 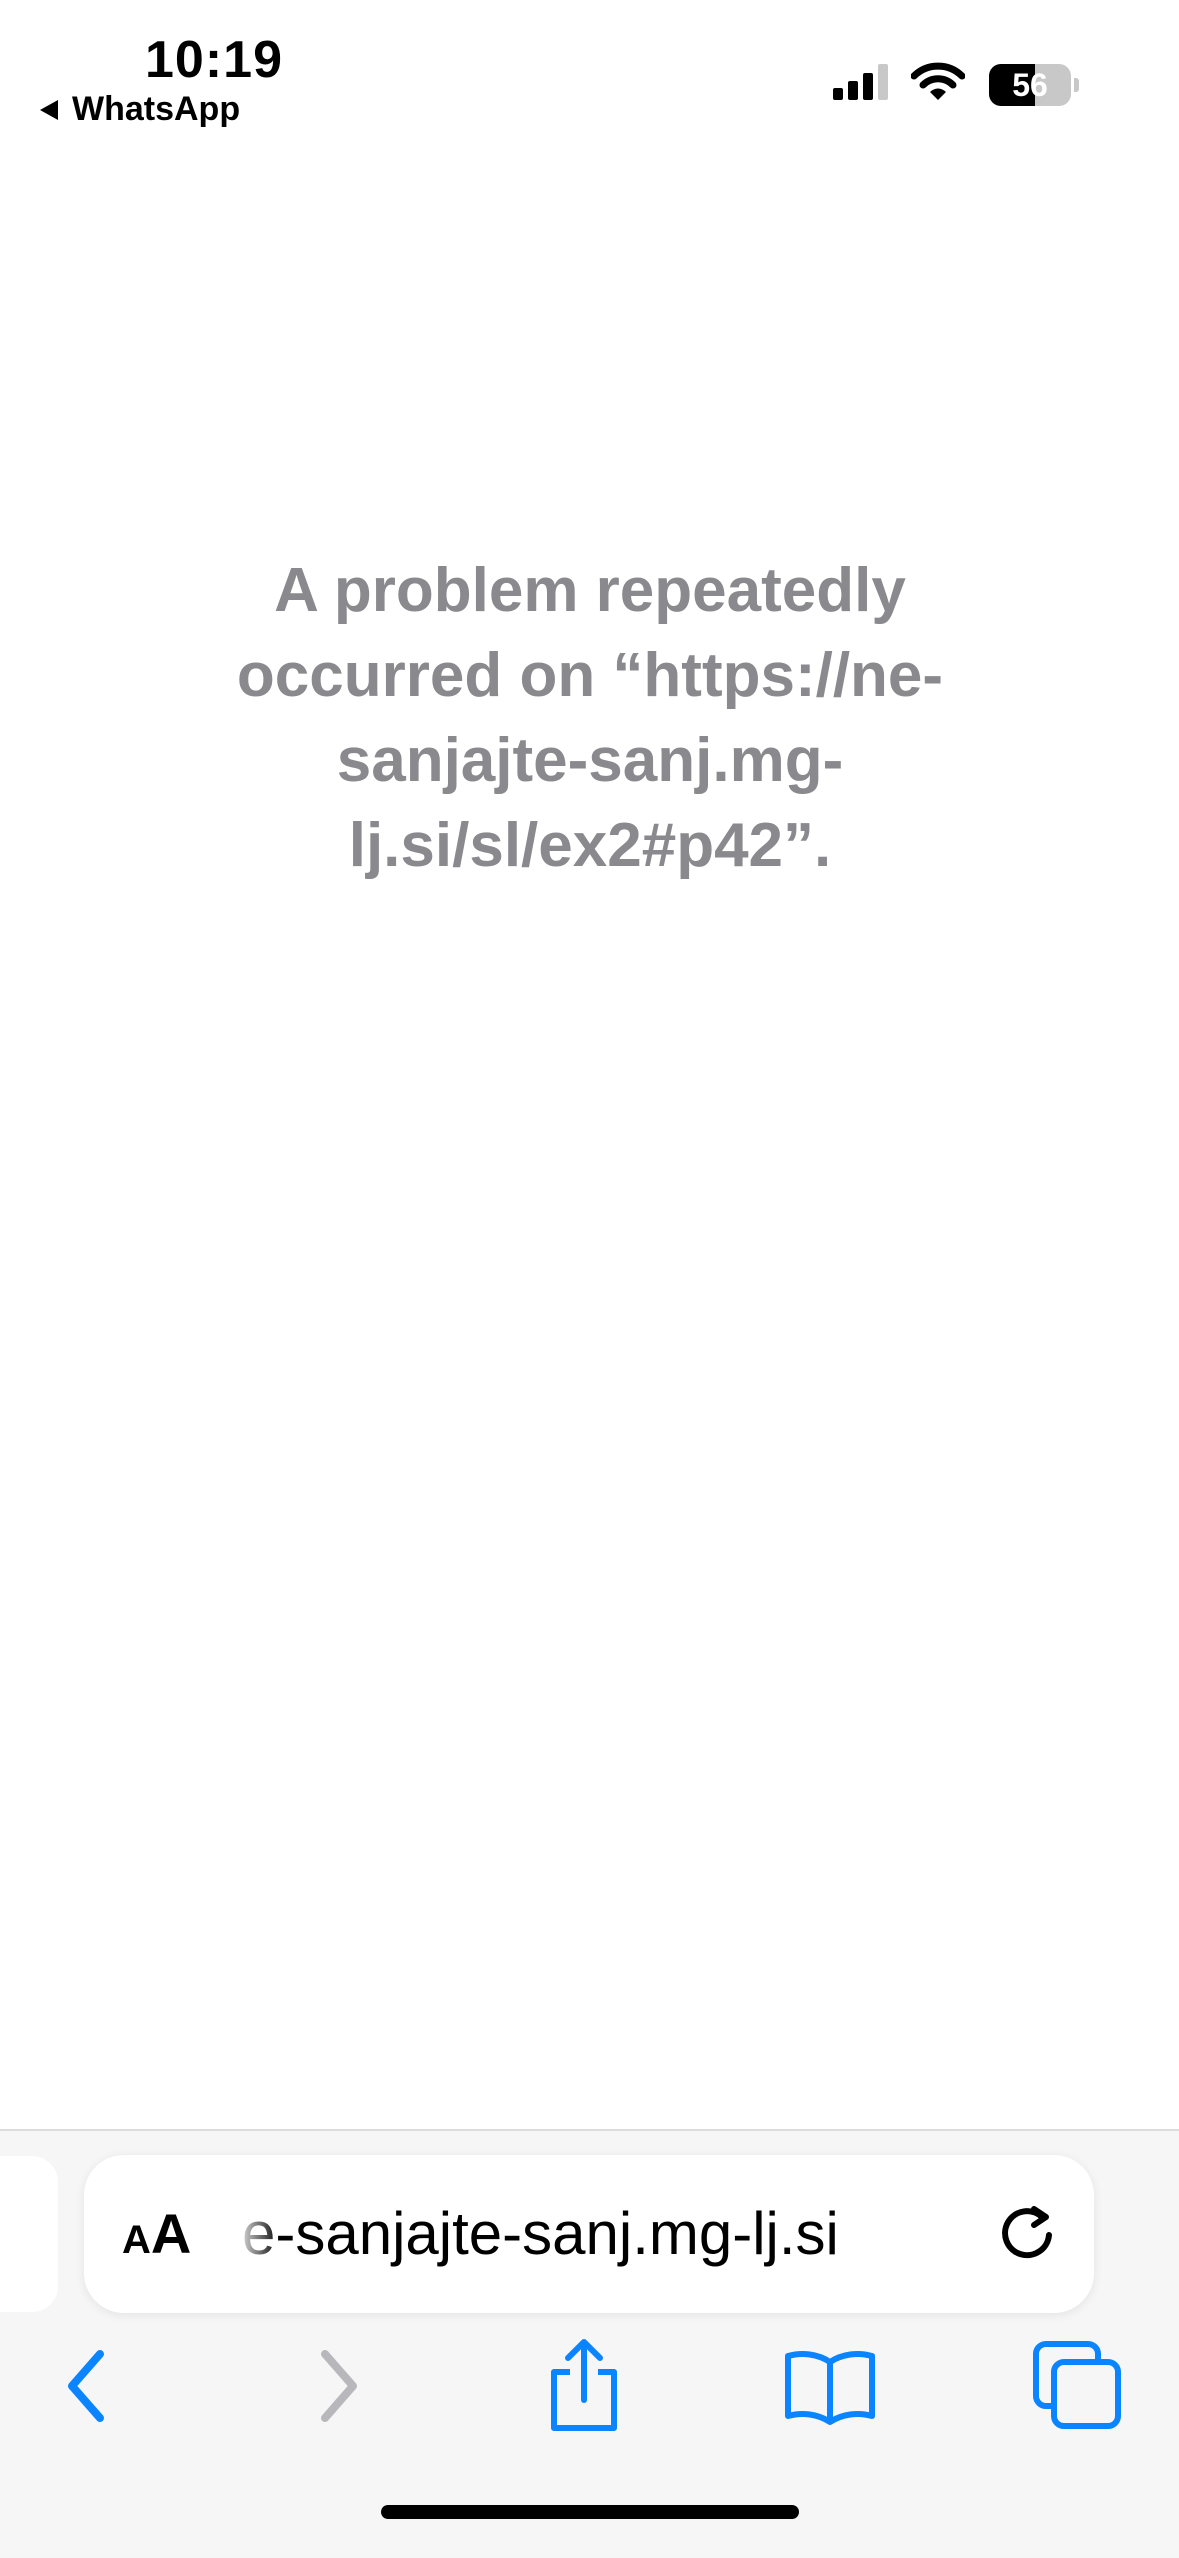 I want to click on back-icon, so click(x=86, y=2388).